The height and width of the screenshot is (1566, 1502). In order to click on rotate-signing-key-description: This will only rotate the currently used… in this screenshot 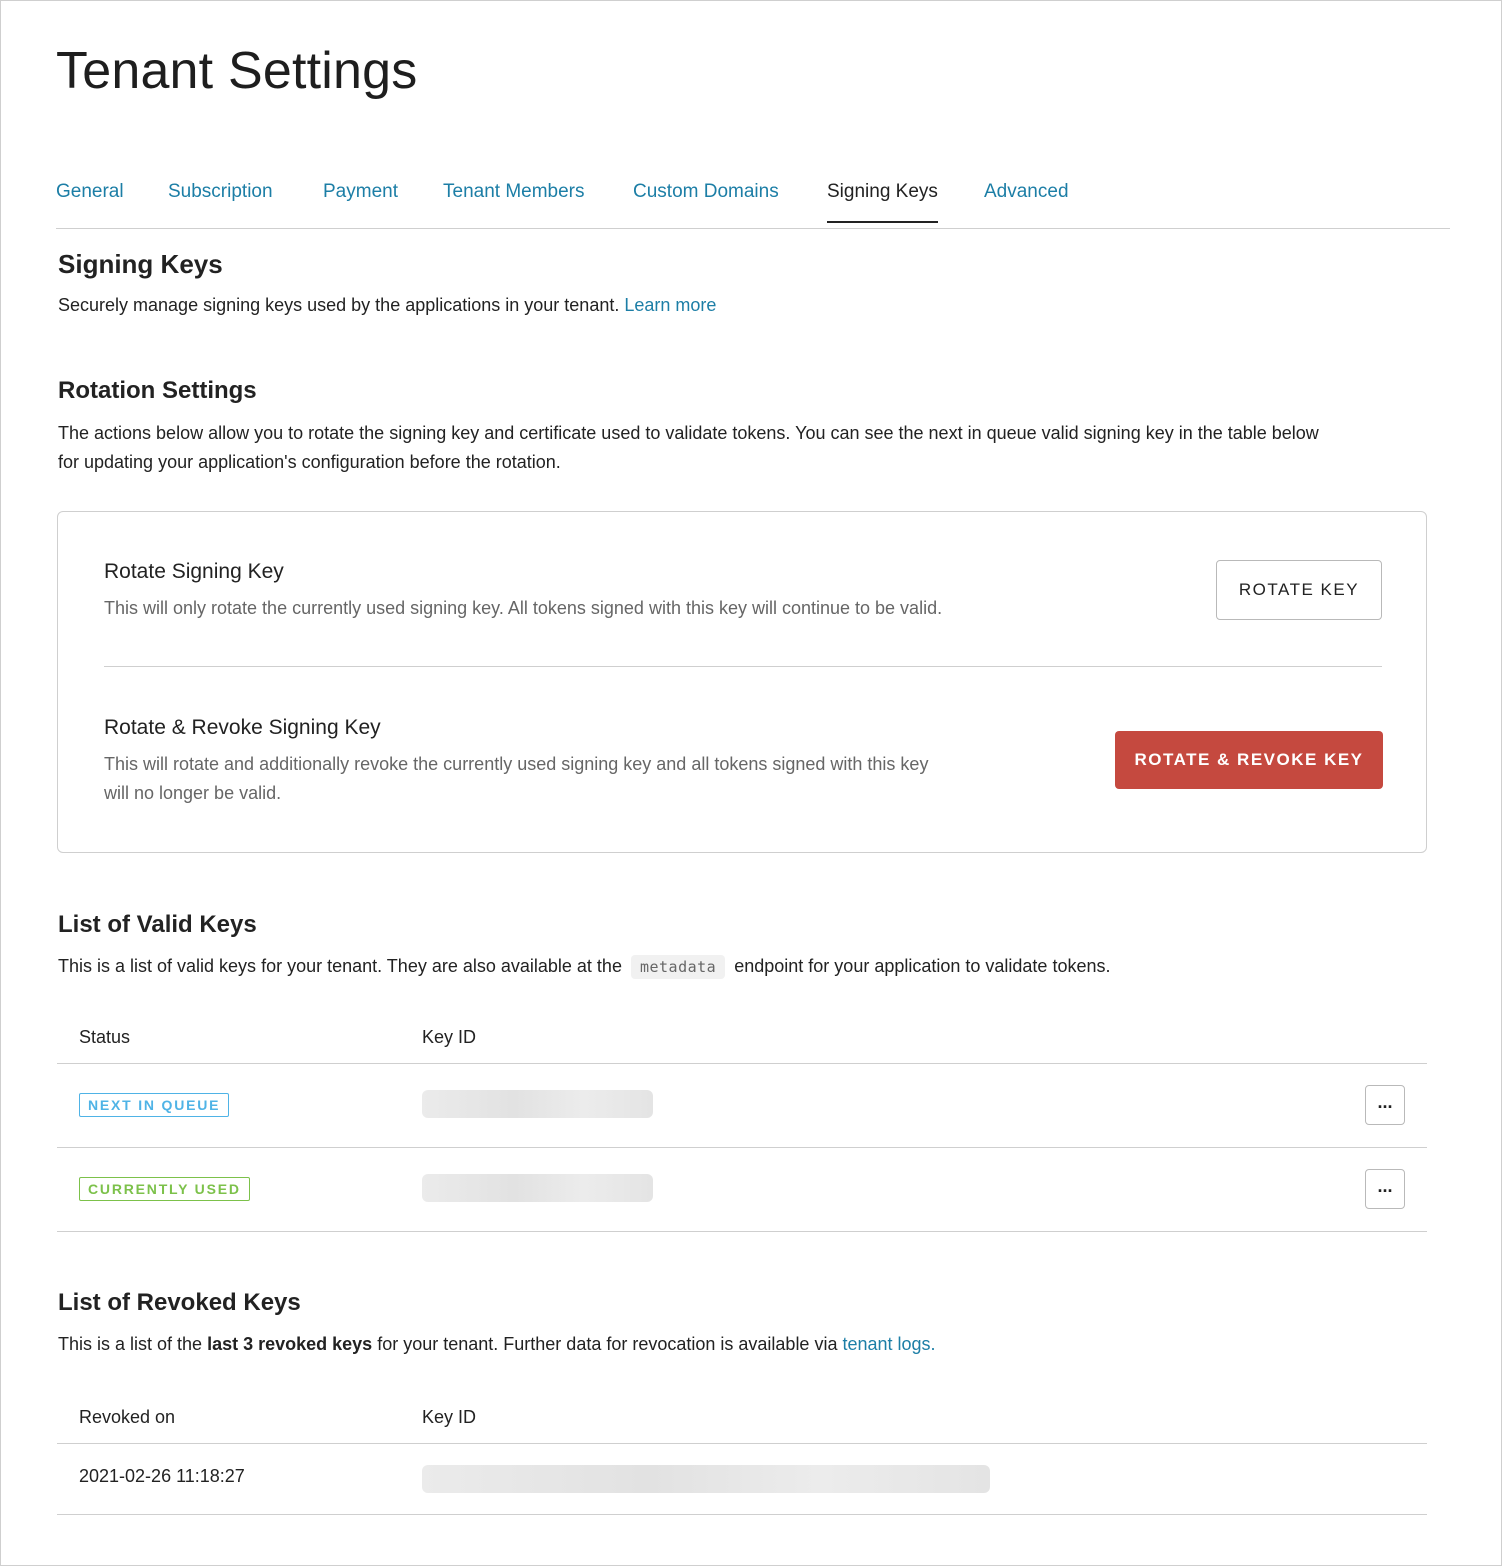, I will do `click(523, 608)`.